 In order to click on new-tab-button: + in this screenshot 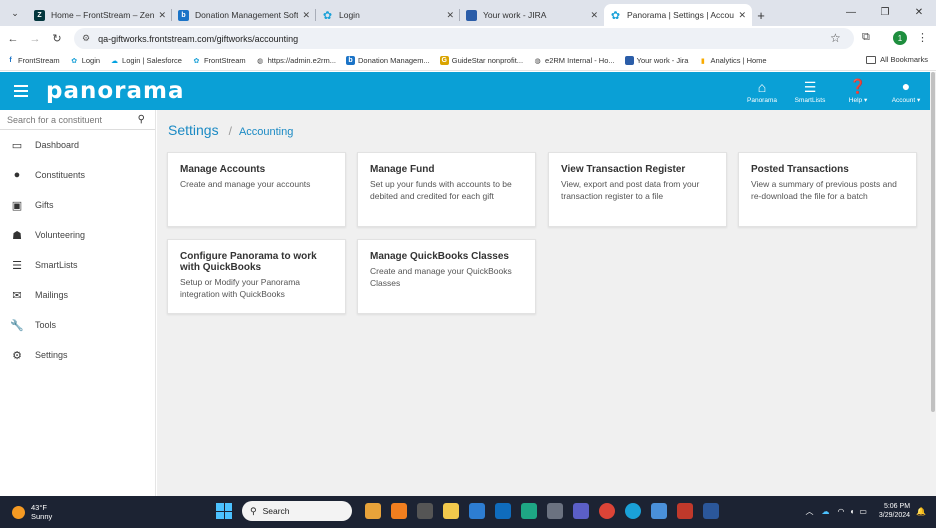, I will do `click(761, 15)`.